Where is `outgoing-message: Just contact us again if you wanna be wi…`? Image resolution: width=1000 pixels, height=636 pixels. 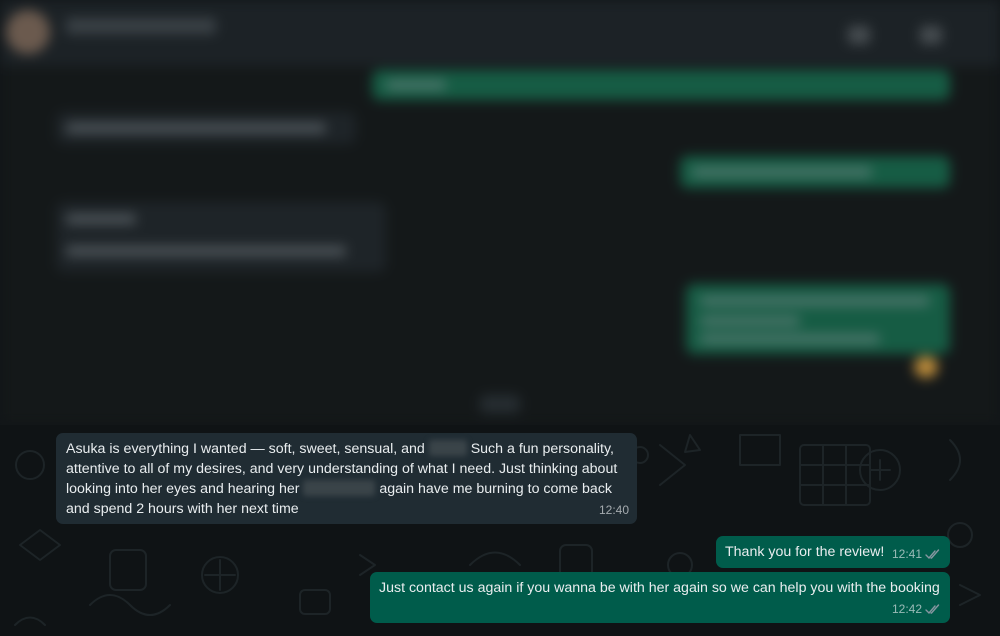 outgoing-message: Just contact us again if you wanna be wi… is located at coordinates (660, 597).